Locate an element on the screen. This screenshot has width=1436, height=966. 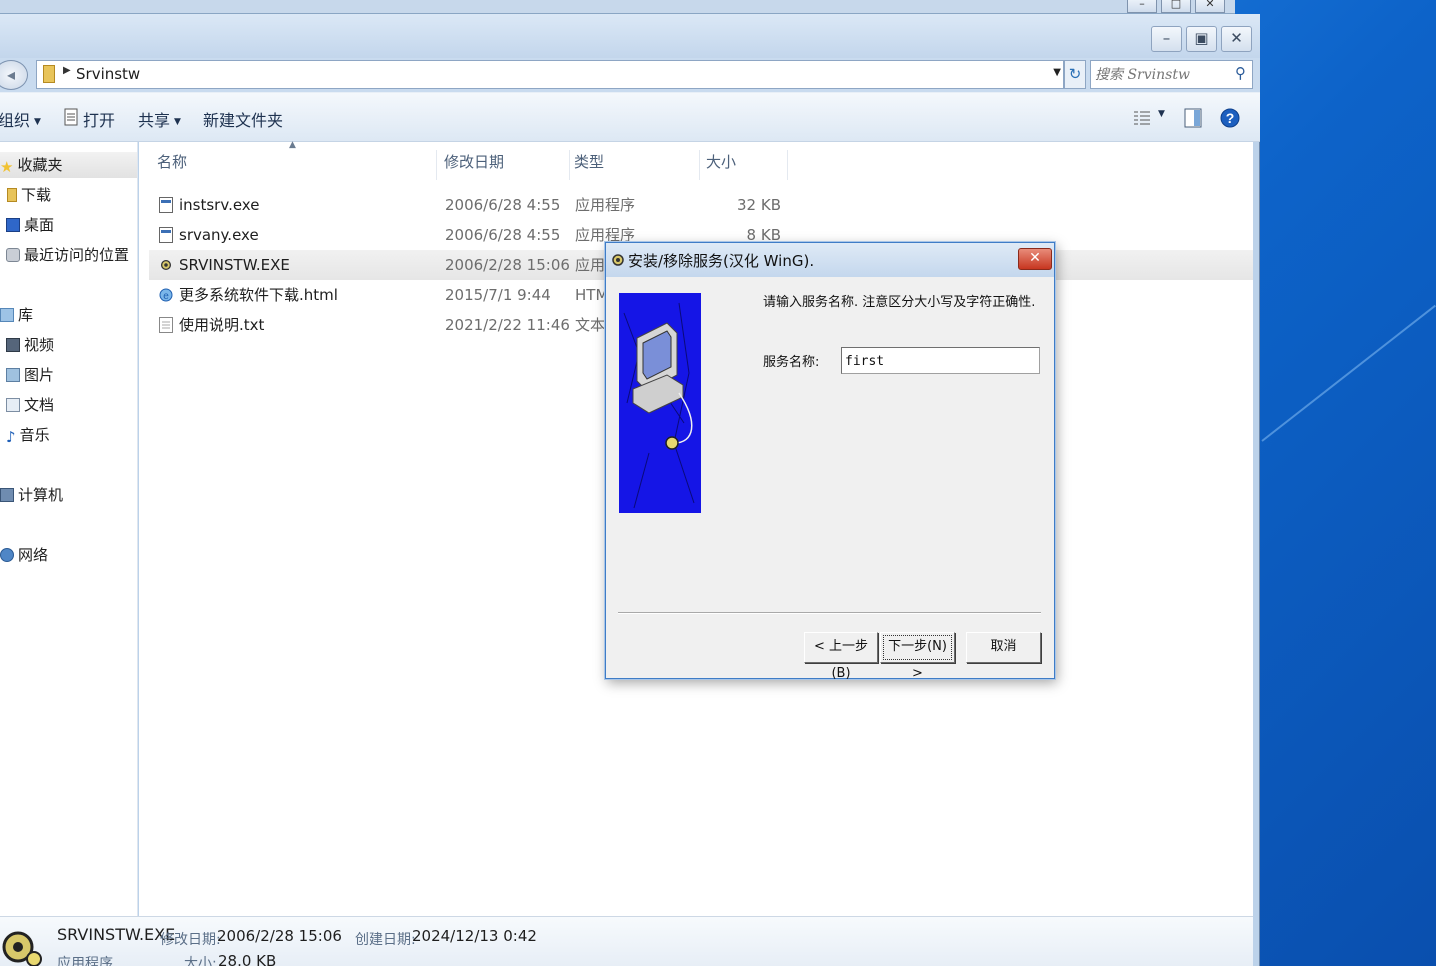
details-modified-label: 修改日期: is located at coordinates (190, 940).